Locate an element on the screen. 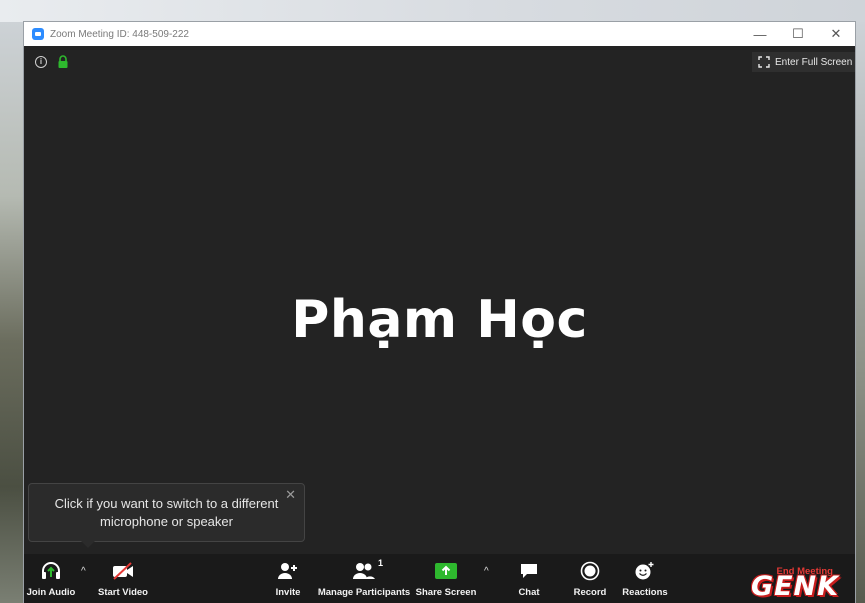  video-off-icon is located at coordinates (123, 571).